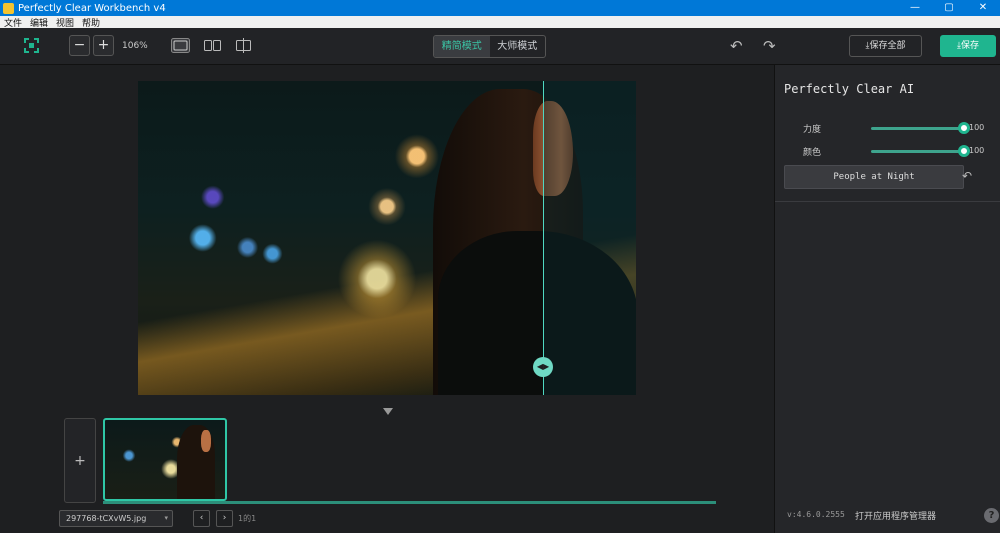  Describe the element at coordinates (543, 238) in the screenshot. I see `split-divider-line` at that location.